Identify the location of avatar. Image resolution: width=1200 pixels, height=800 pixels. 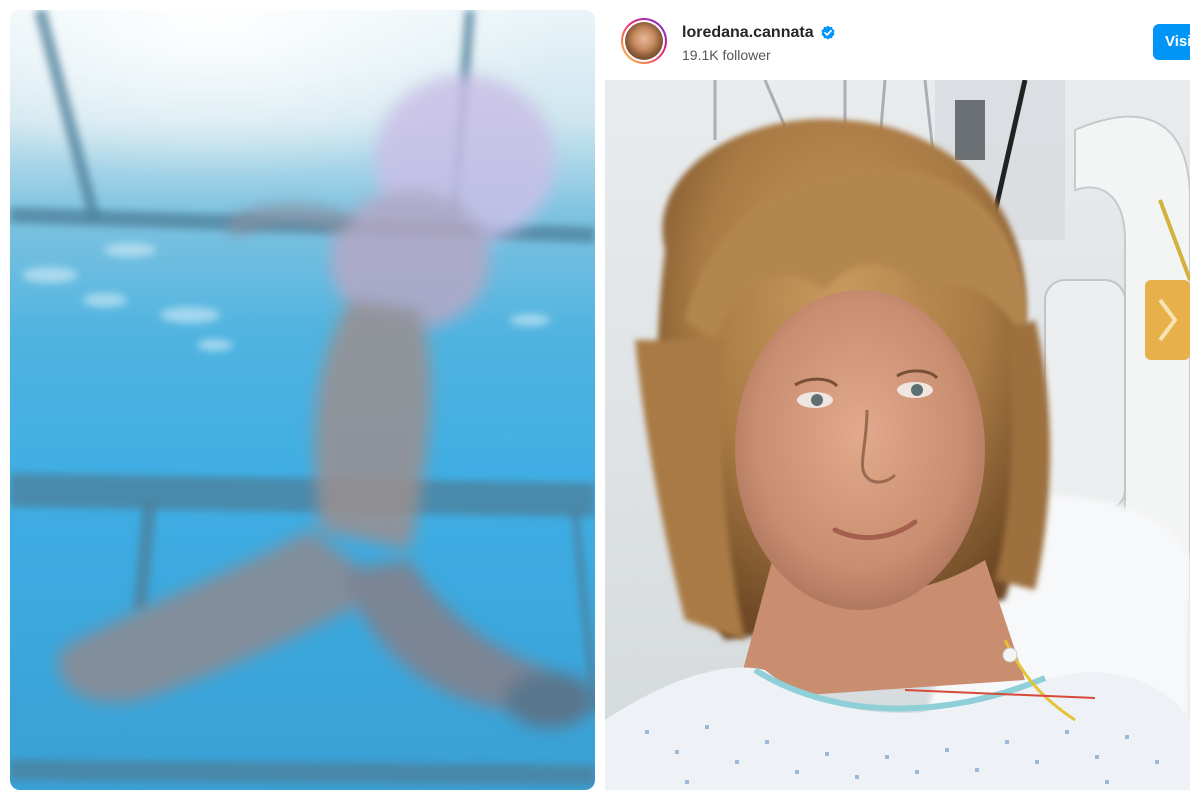
(644, 41).